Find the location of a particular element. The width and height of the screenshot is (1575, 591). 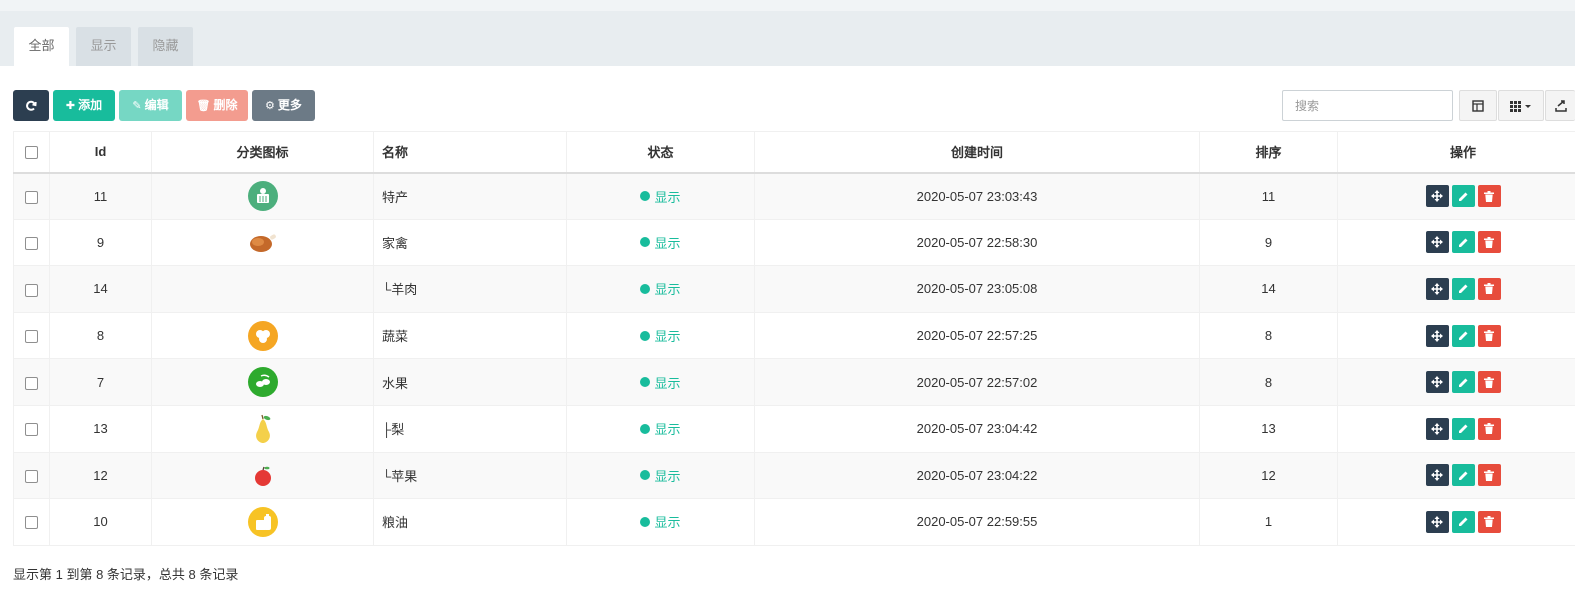

columns-button is located at coordinates (1521, 105).